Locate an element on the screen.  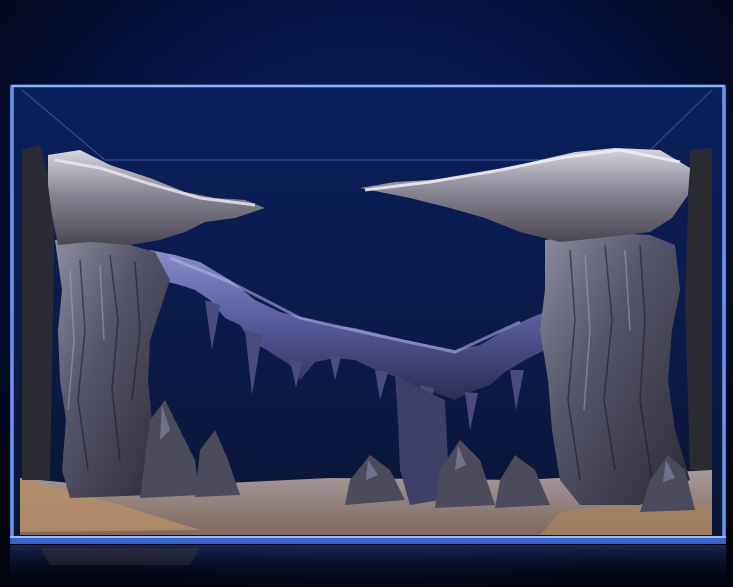
tank-bottom-highlight is located at coordinates (368, 537).